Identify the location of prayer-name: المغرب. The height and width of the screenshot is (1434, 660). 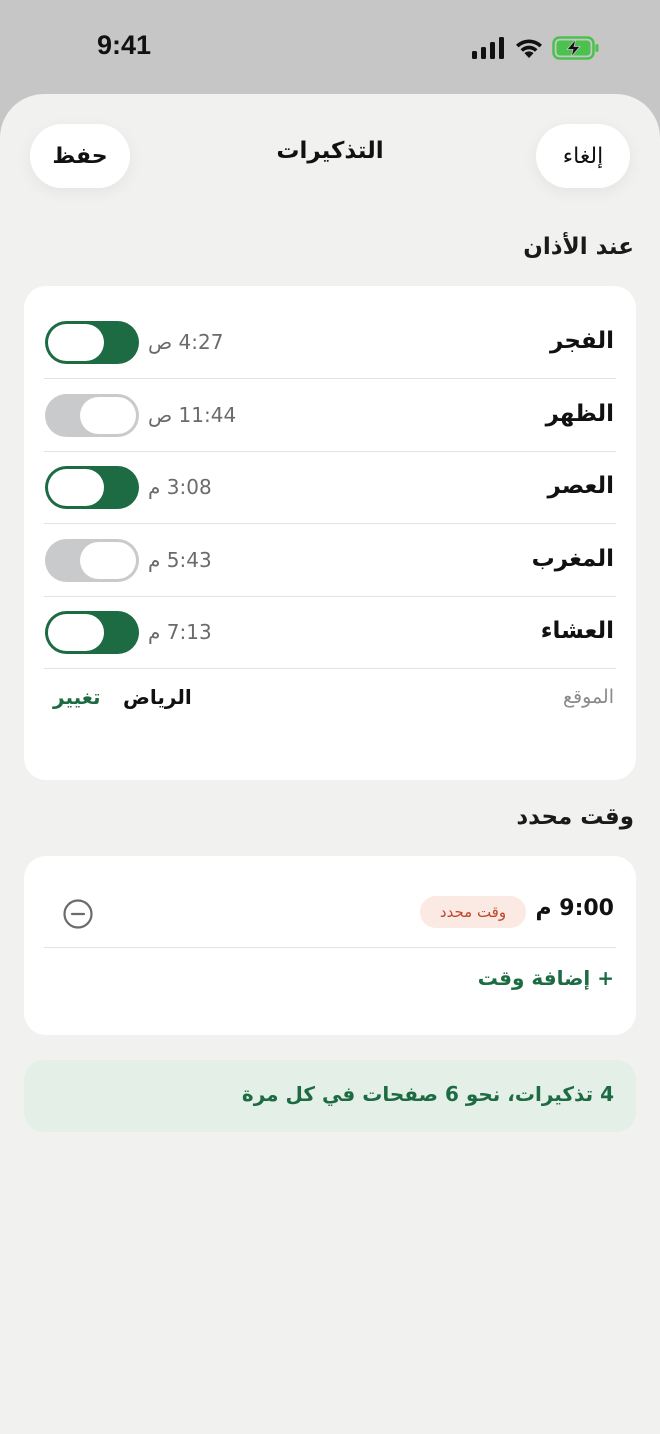
(572, 559).